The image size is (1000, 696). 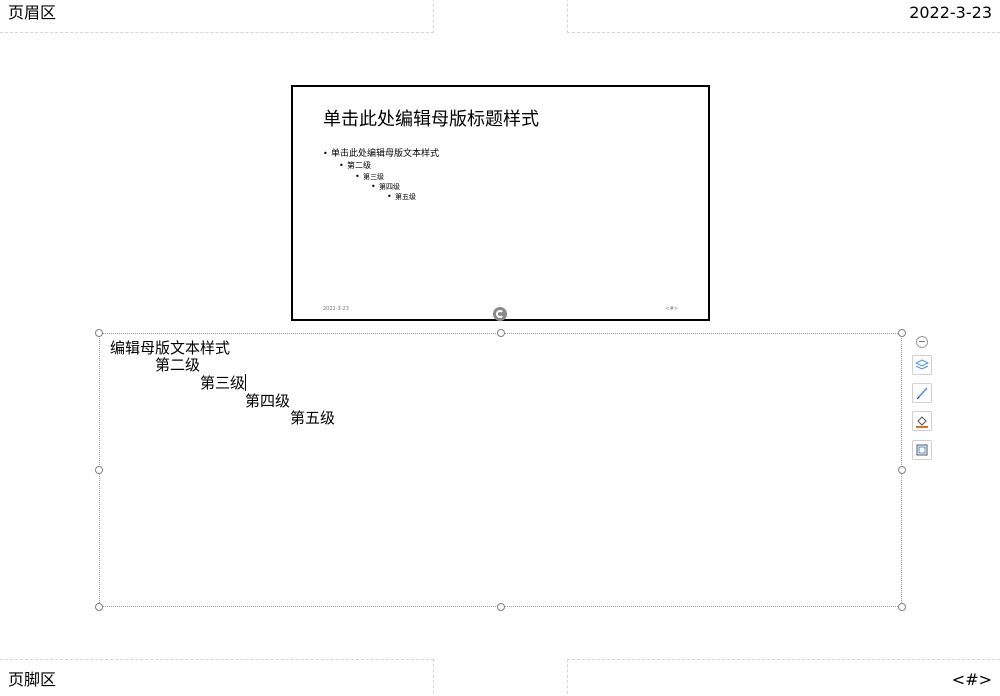 I want to click on page-number-placeholder: <#>, so click(x=783, y=677).